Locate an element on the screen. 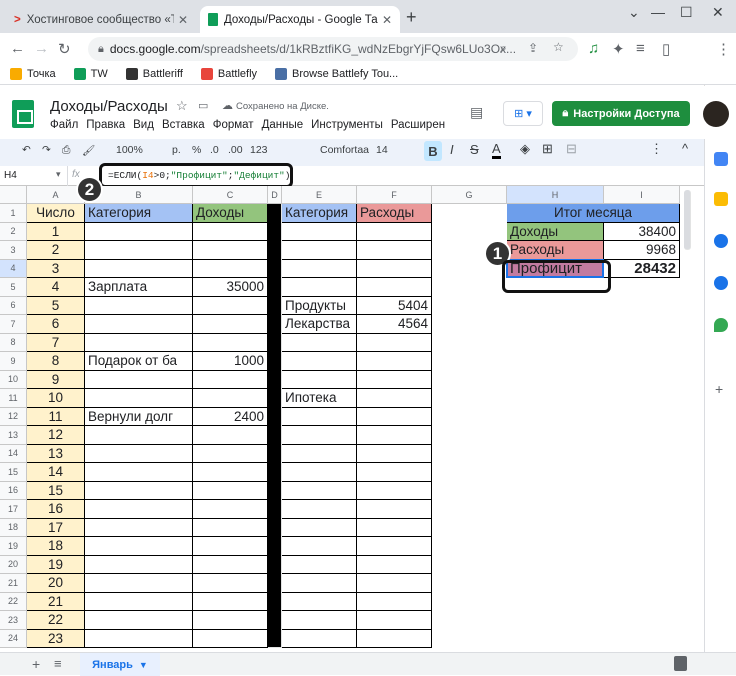 This screenshot has width=736, height=676. row-header: 22 is located at coordinates (13, 601).